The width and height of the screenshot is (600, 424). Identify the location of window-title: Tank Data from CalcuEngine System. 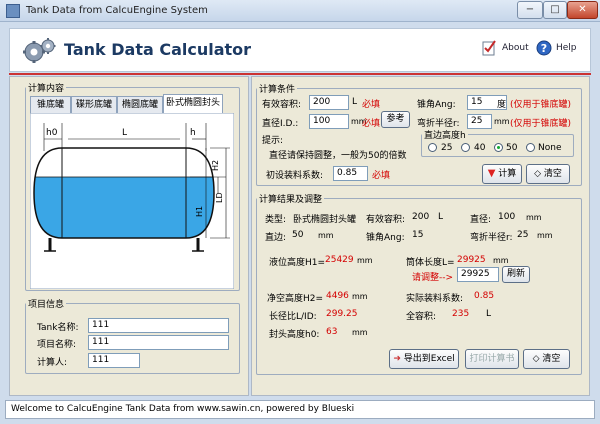
(117, 10).